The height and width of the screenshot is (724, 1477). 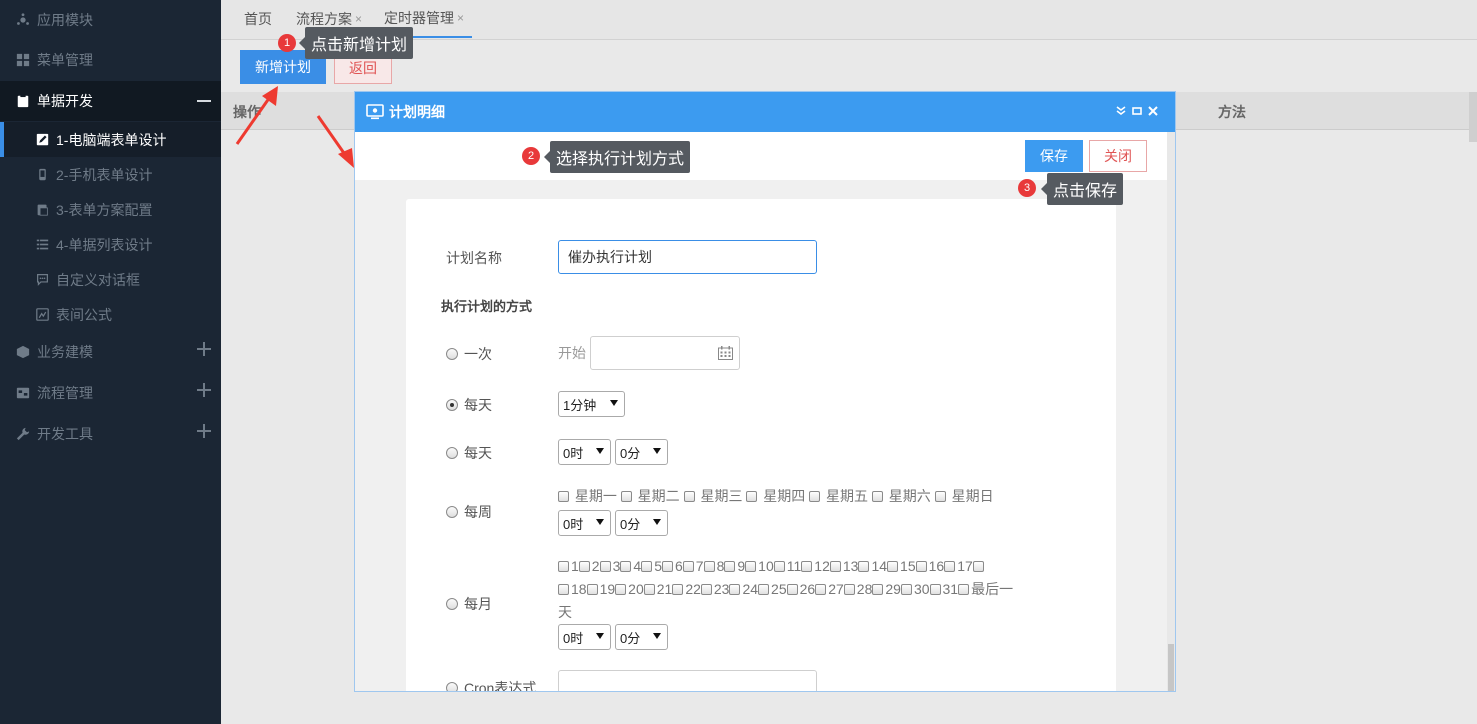 I want to click on sidebar-subitem-form-scheme: 3-表单方案配置, so click(x=110, y=209).